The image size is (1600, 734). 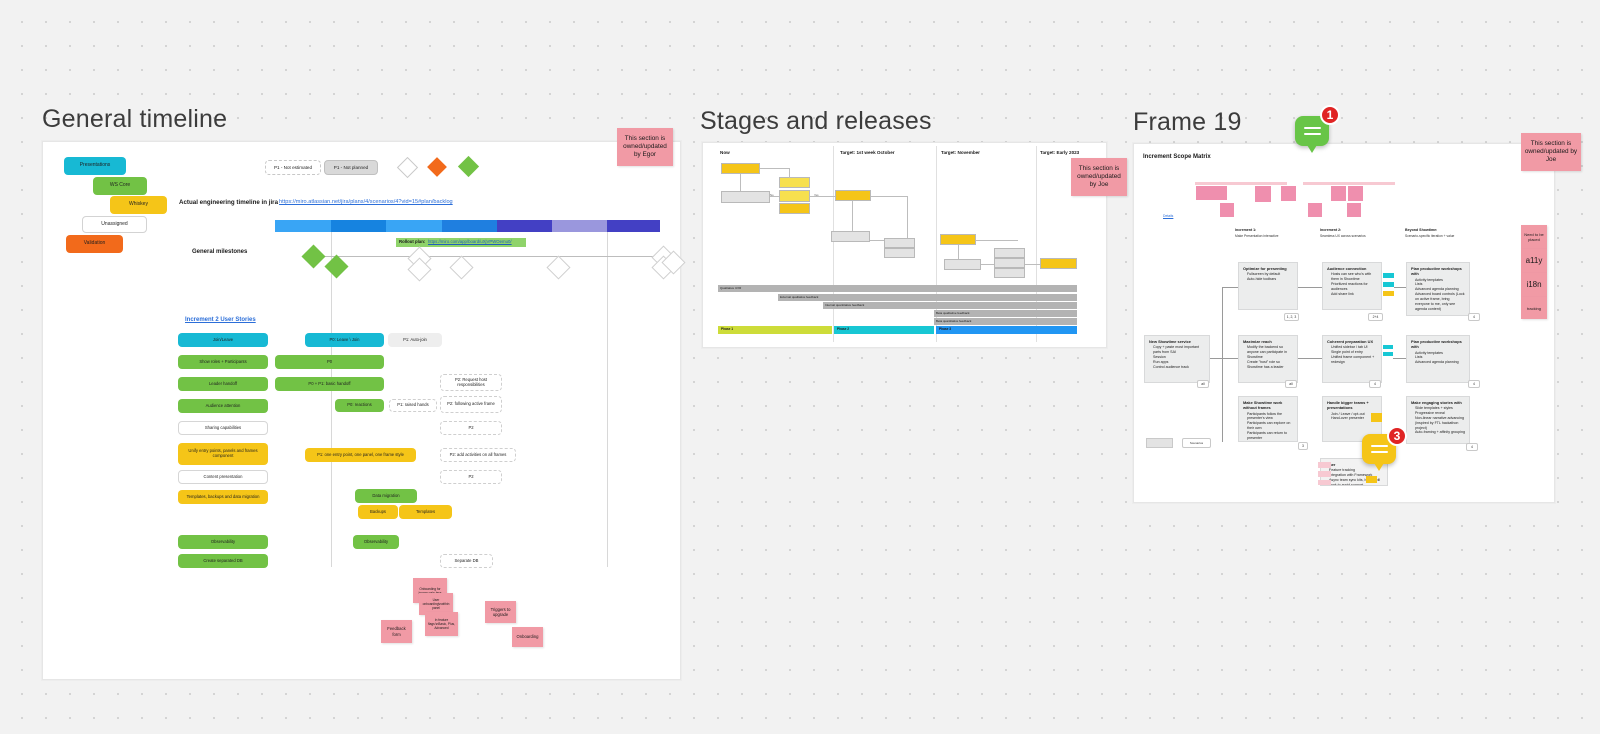 I want to click on legend-chip-presentations: Presentations, so click(x=95, y=166).